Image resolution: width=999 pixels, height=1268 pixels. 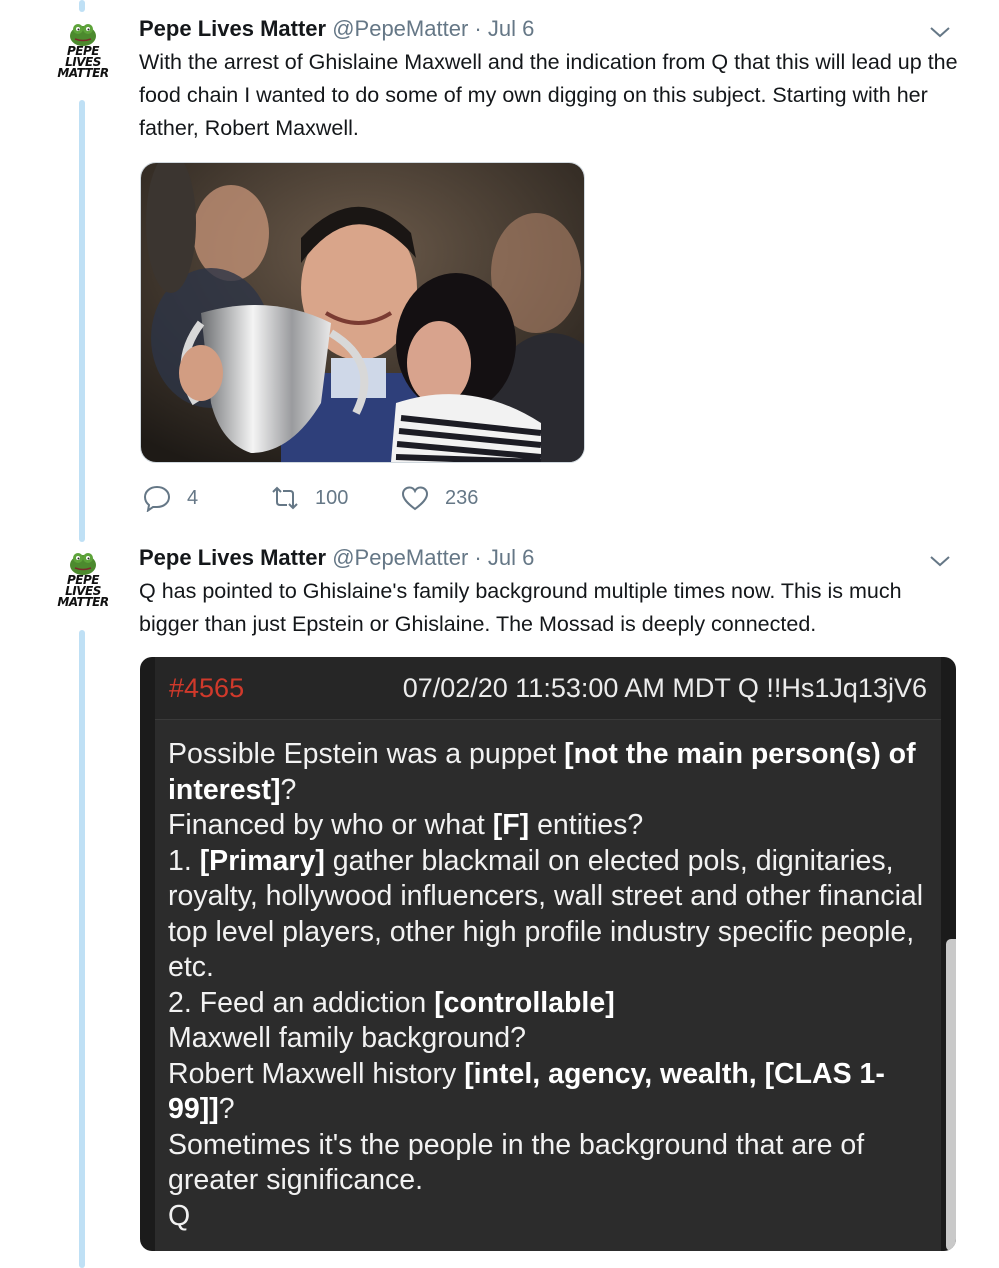 What do you see at coordinates (179, 1215) in the screenshot?
I see `q-post-signature: Q` at bounding box center [179, 1215].